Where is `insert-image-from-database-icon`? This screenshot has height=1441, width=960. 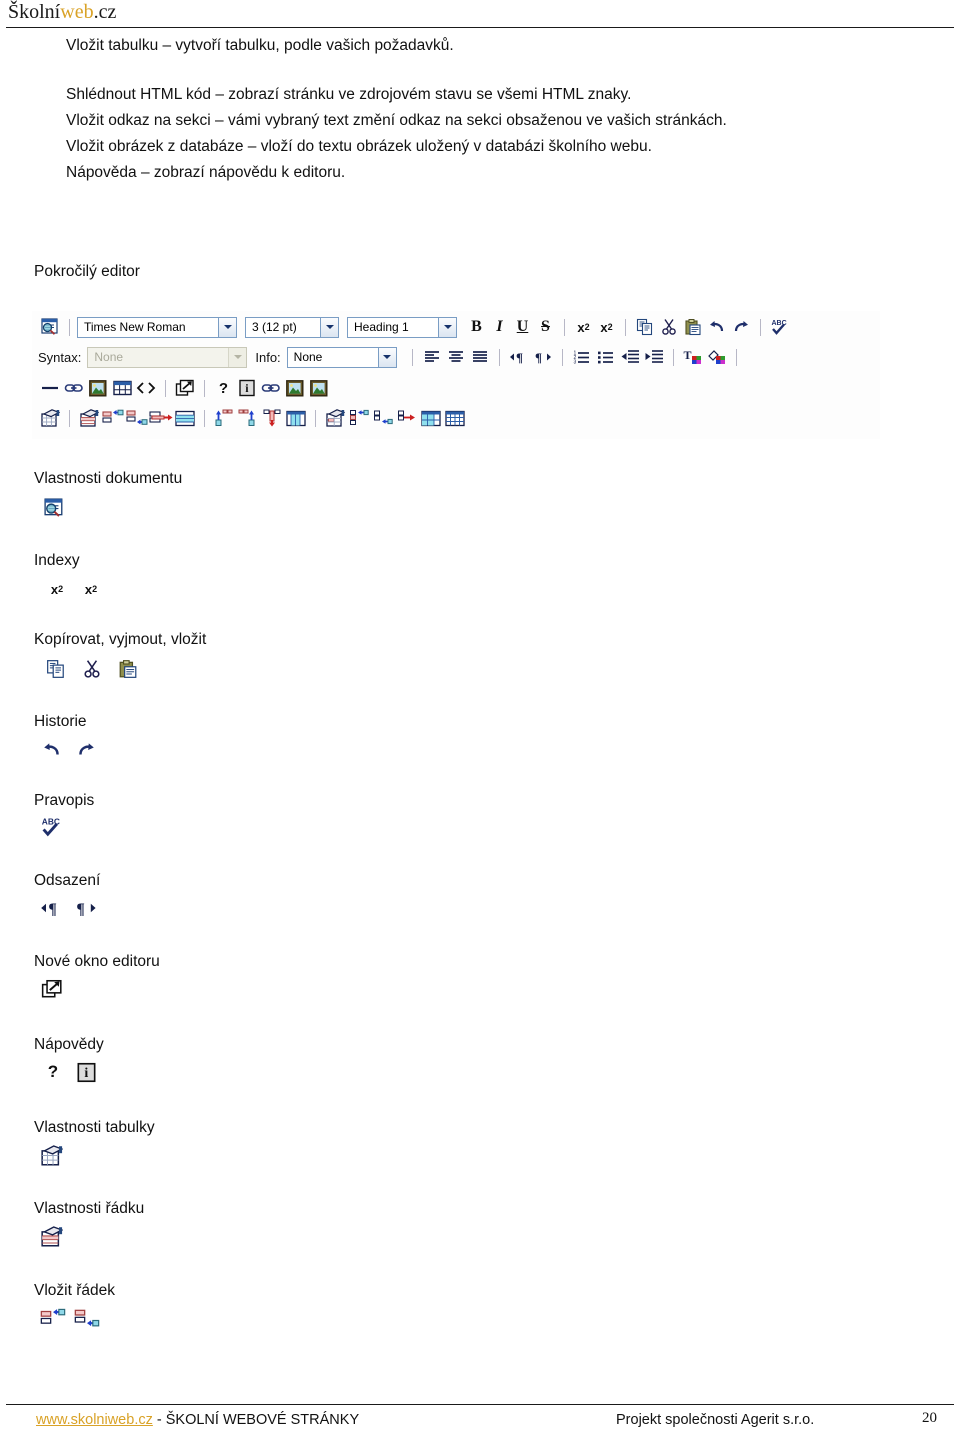 insert-image-from-database-icon is located at coordinates (319, 388).